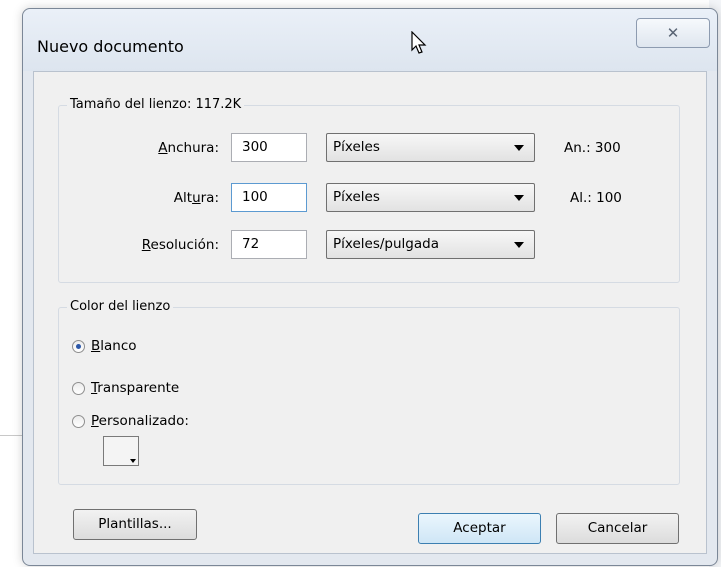 The height and width of the screenshot is (567, 721). I want to click on radio-transparent: Transparente, so click(125, 388).